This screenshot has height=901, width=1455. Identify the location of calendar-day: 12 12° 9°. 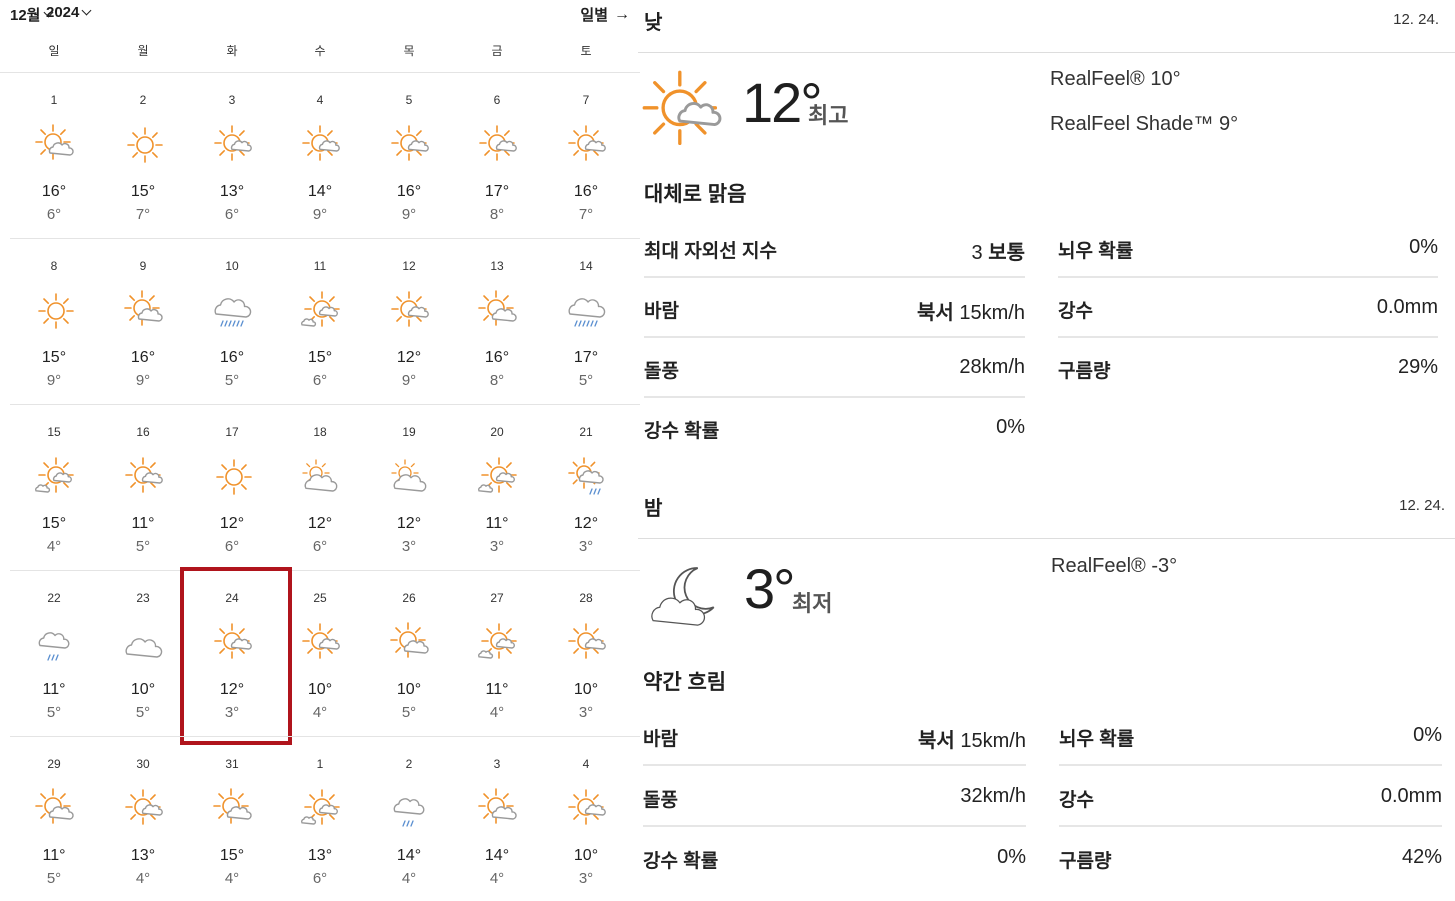
(409, 322).